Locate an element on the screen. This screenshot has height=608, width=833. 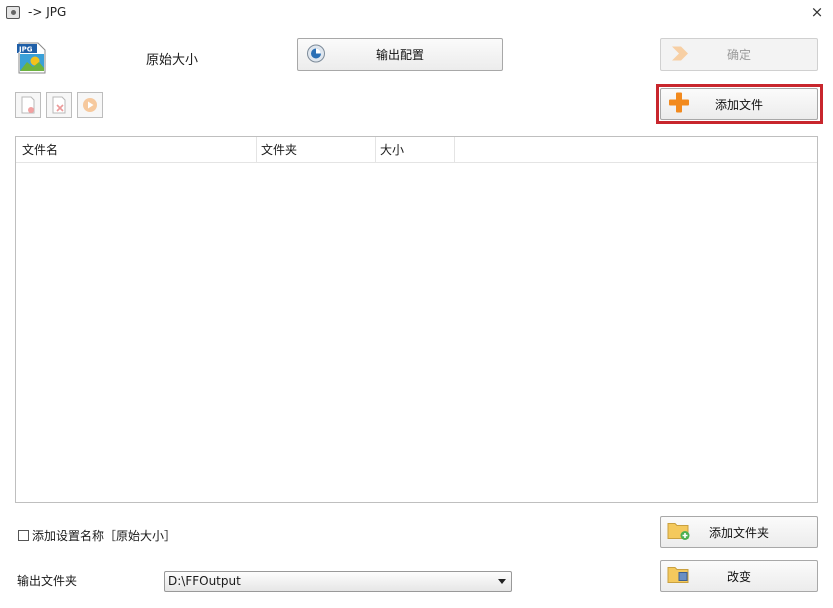
confirm-label: 确定 is located at coordinates (738, 55).